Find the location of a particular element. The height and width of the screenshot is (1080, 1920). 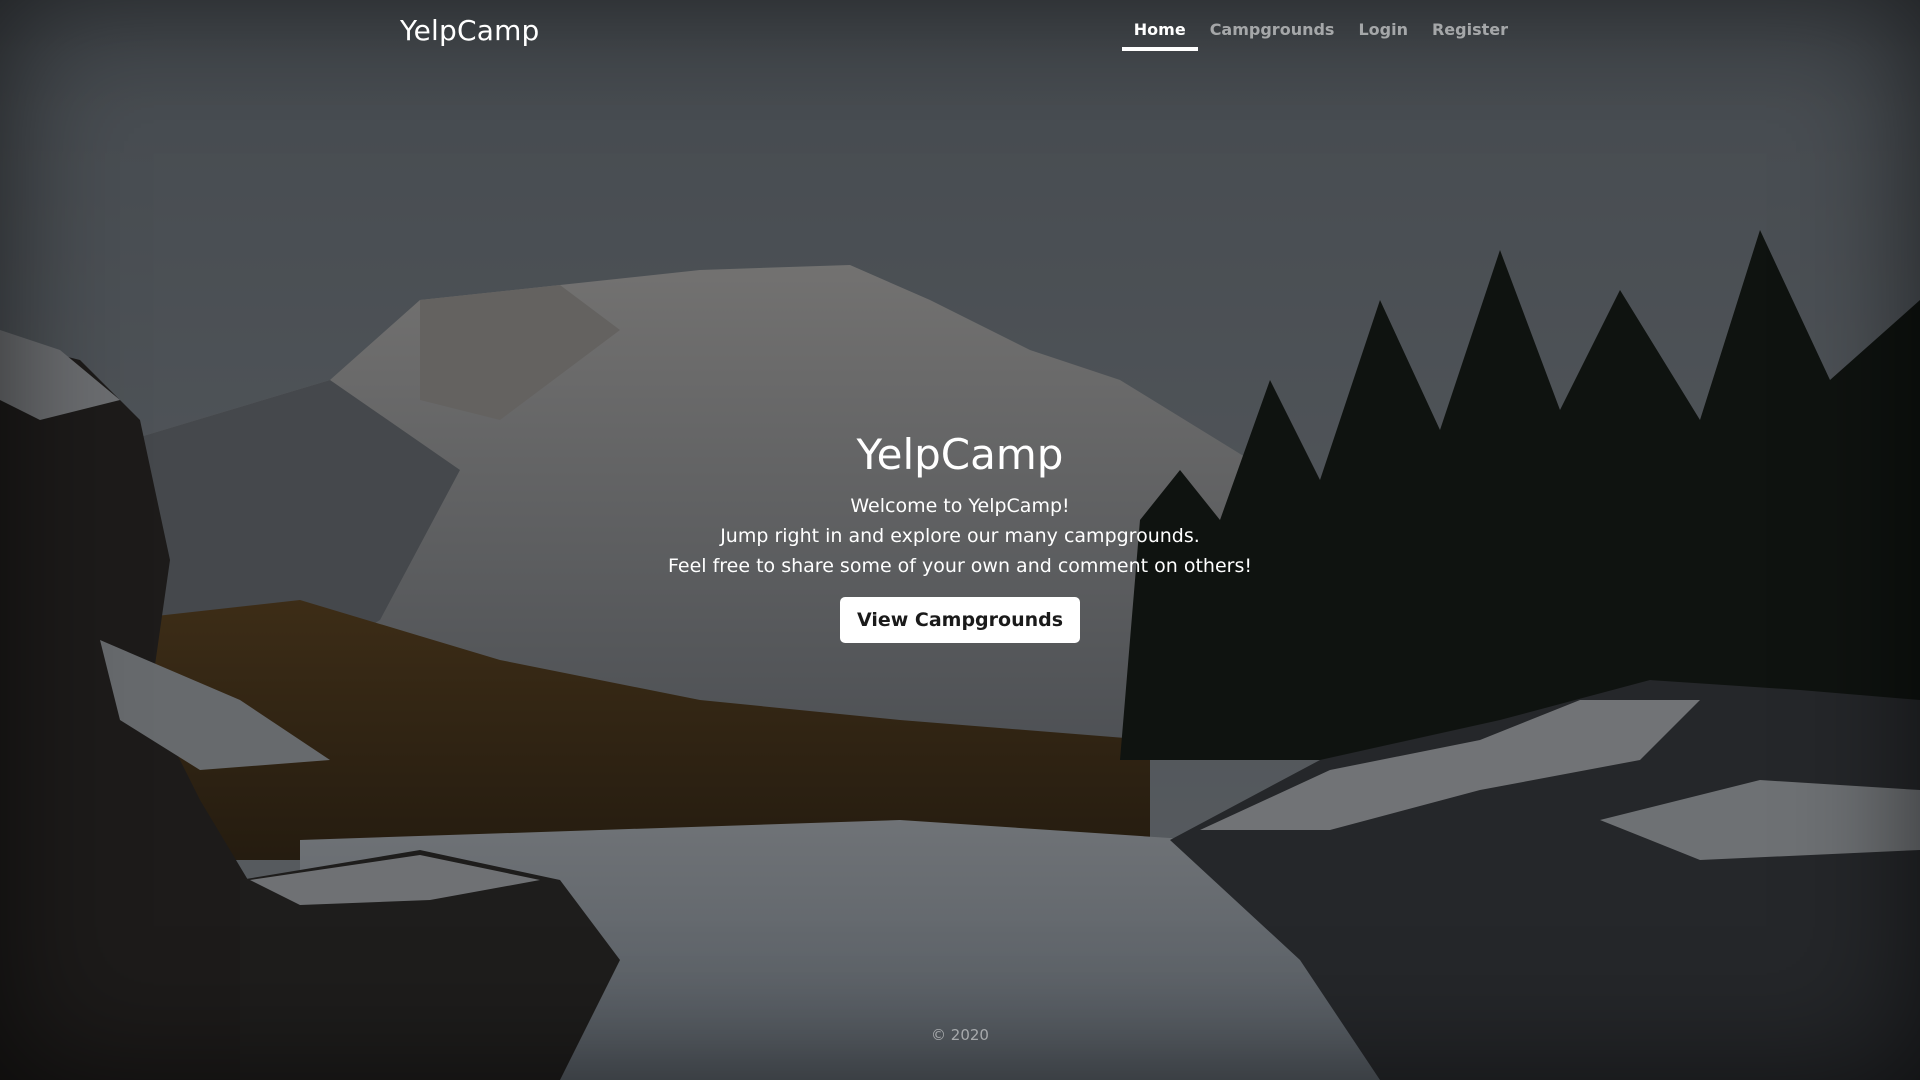

brand-logo-text: YelpCamp is located at coordinates (470, 30).